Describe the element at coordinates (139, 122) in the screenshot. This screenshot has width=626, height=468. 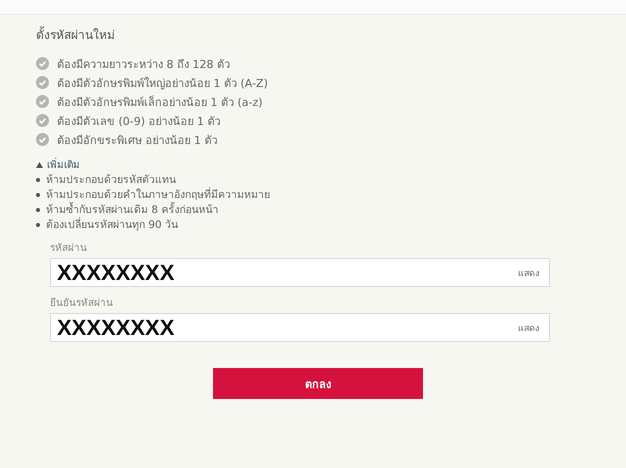
I see `requirement-text: ต้องมีตัวเลข (0-9) อย่างน้อย 1 ตัว` at that location.